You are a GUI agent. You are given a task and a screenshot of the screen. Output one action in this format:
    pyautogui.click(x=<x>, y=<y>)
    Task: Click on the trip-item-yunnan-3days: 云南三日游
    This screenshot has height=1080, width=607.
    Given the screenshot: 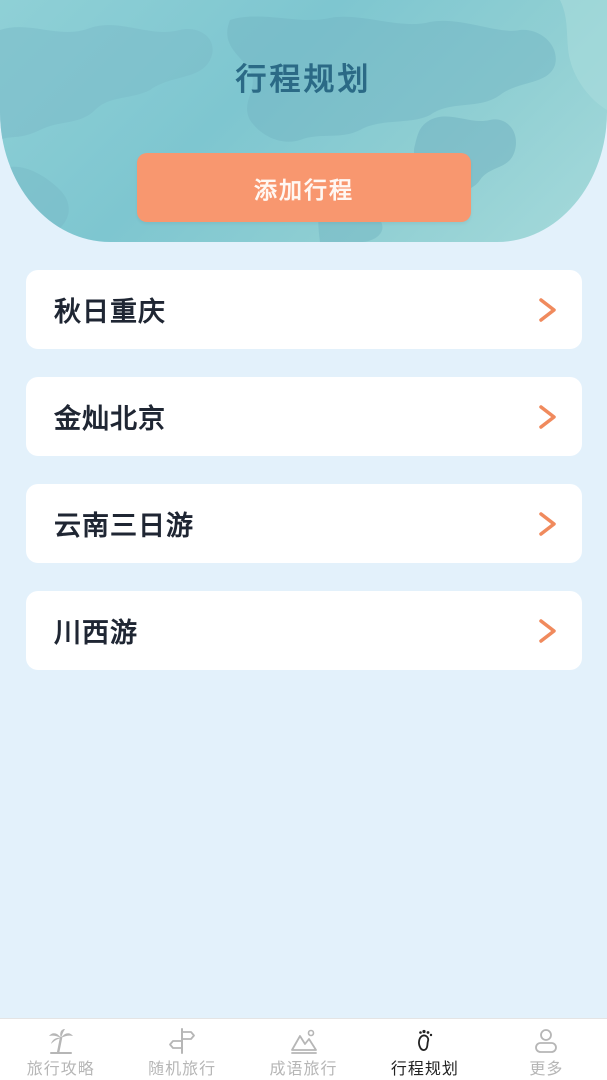 What is the action you would take?
    pyautogui.click(x=304, y=523)
    